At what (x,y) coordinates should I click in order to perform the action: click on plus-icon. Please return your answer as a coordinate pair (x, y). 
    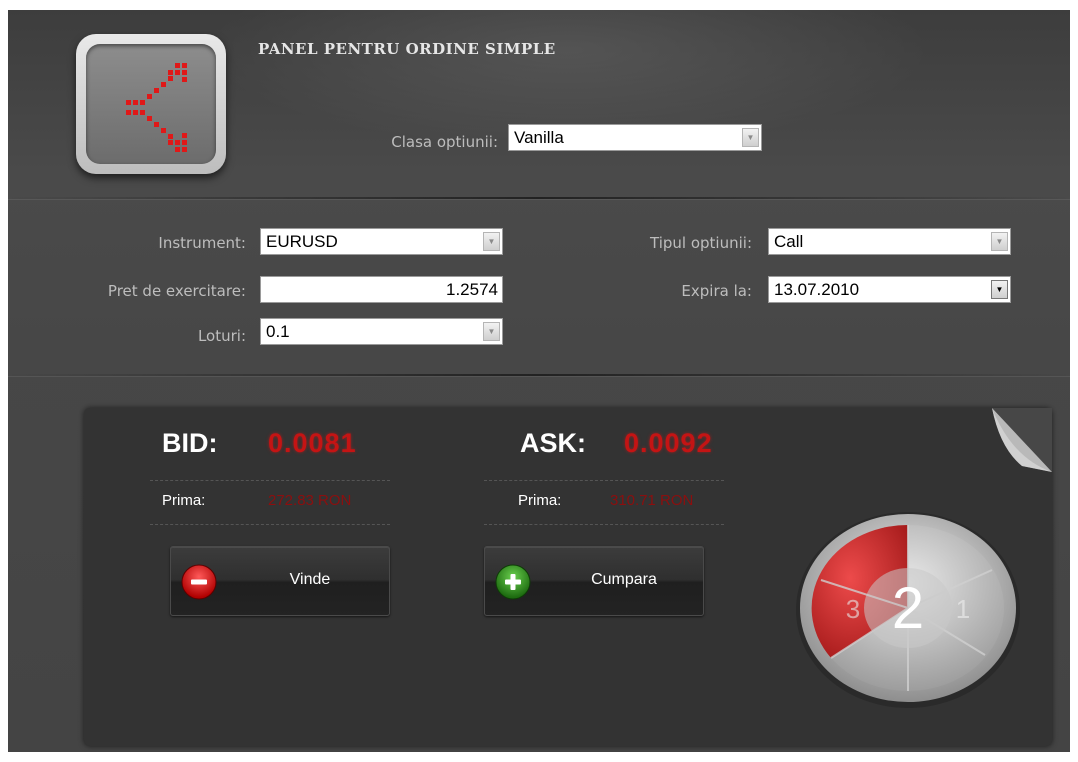
    Looking at the image, I should click on (513, 582).